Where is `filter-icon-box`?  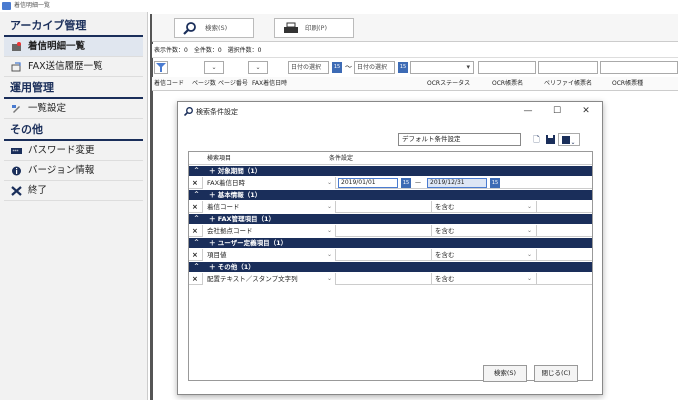
filter-icon-box is located at coordinates (161, 67).